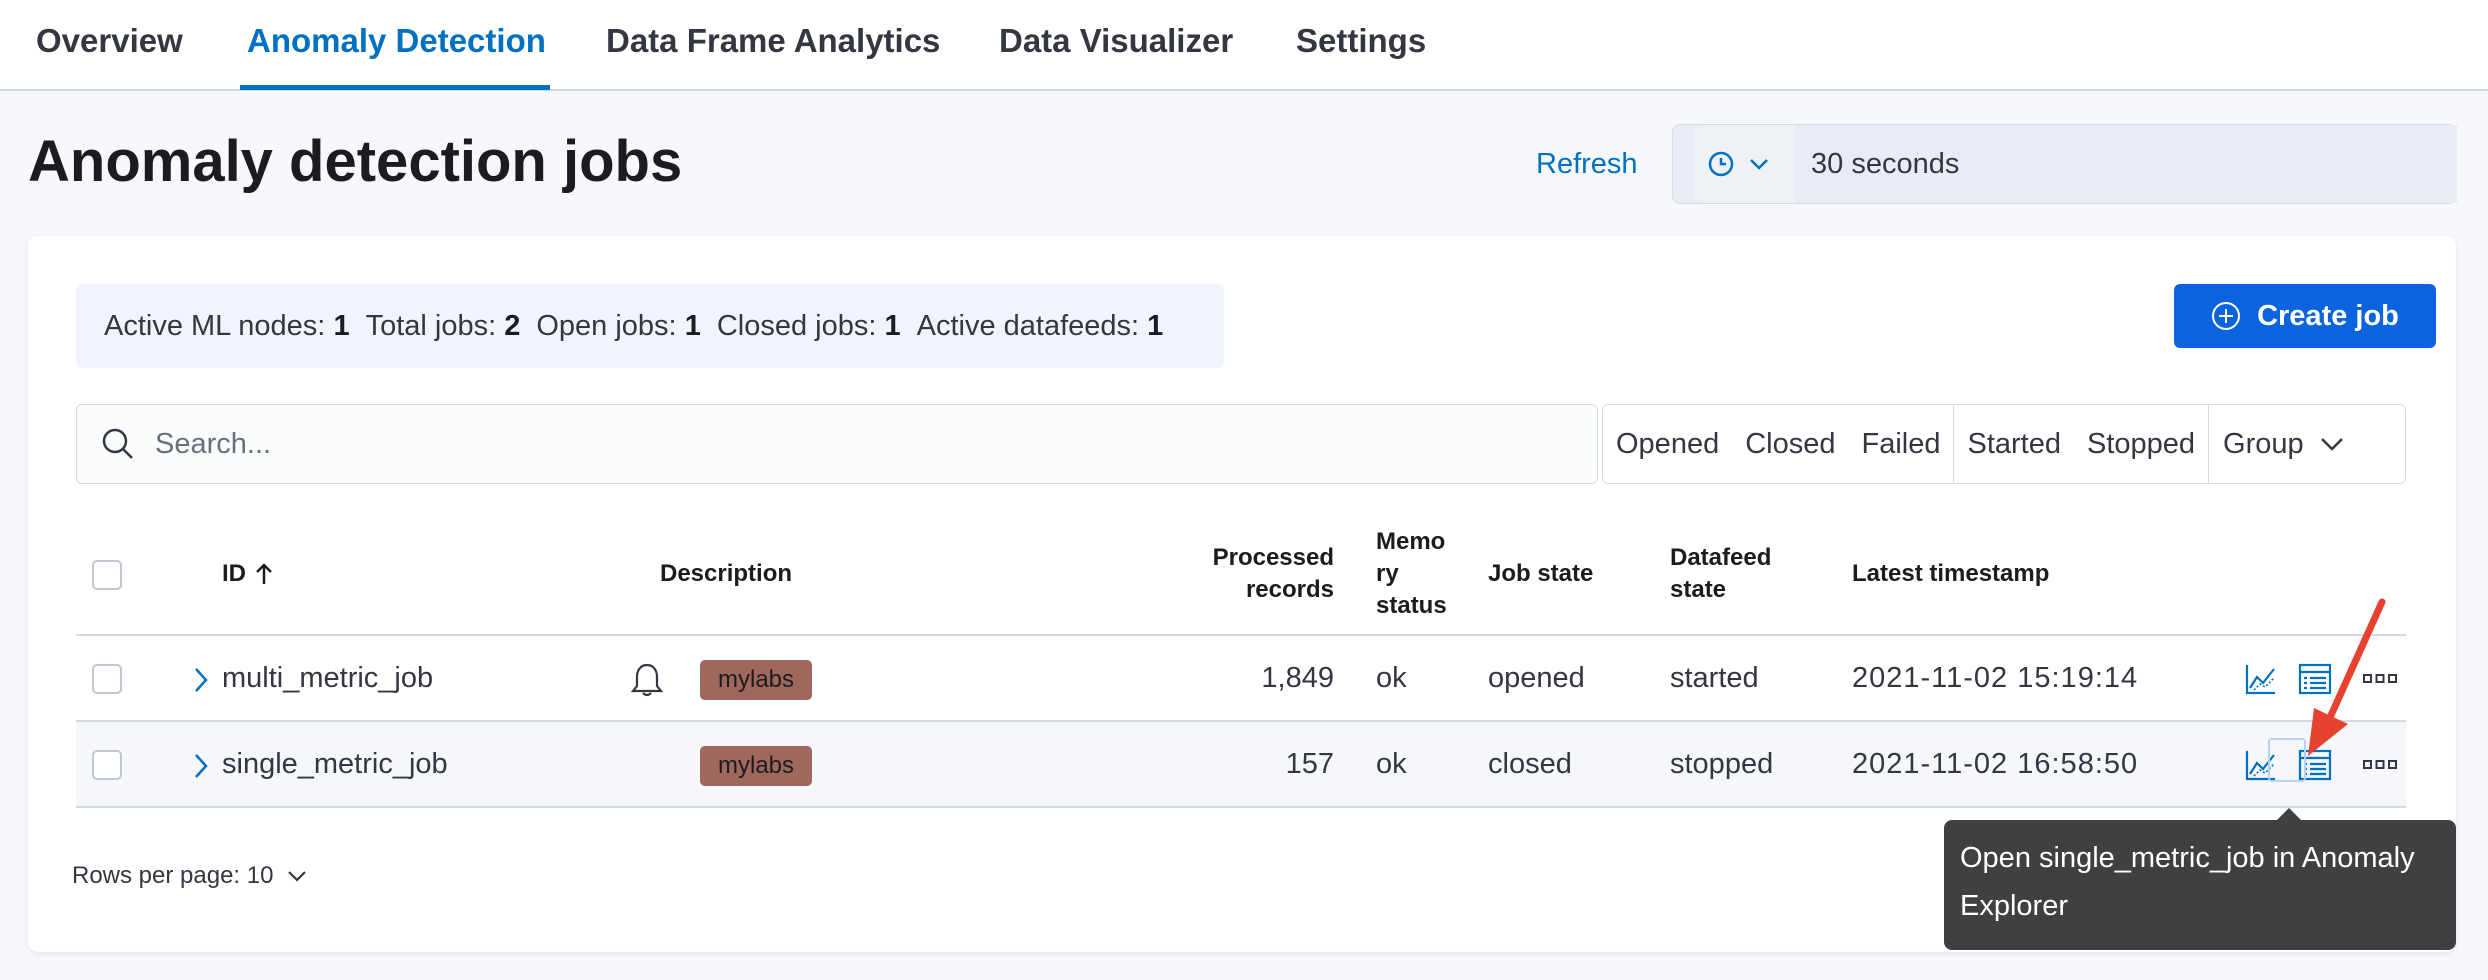  Describe the element at coordinates (2328, 315) in the screenshot. I see `create-job-label: Create job` at that location.